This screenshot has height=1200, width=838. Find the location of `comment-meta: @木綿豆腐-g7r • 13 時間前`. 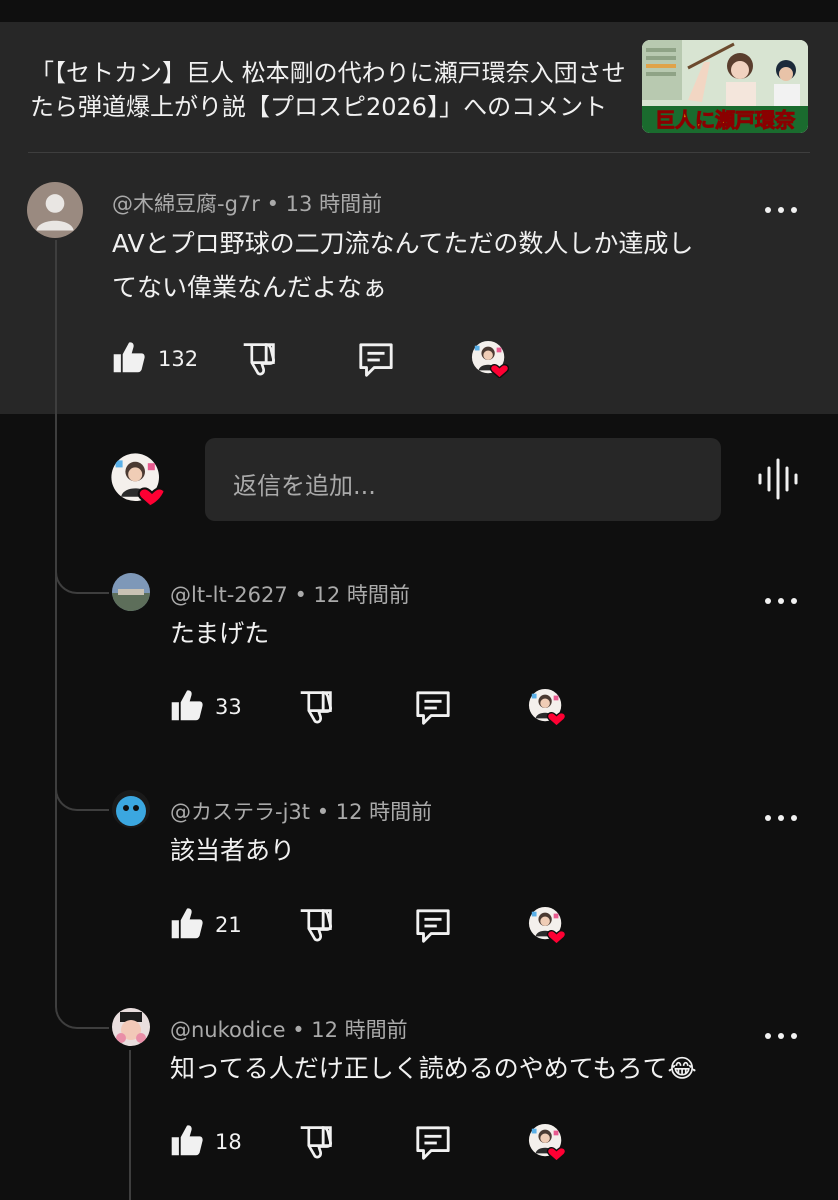

comment-meta: @木綿豆腐-g7r • 13 時間前 is located at coordinates (247, 203).